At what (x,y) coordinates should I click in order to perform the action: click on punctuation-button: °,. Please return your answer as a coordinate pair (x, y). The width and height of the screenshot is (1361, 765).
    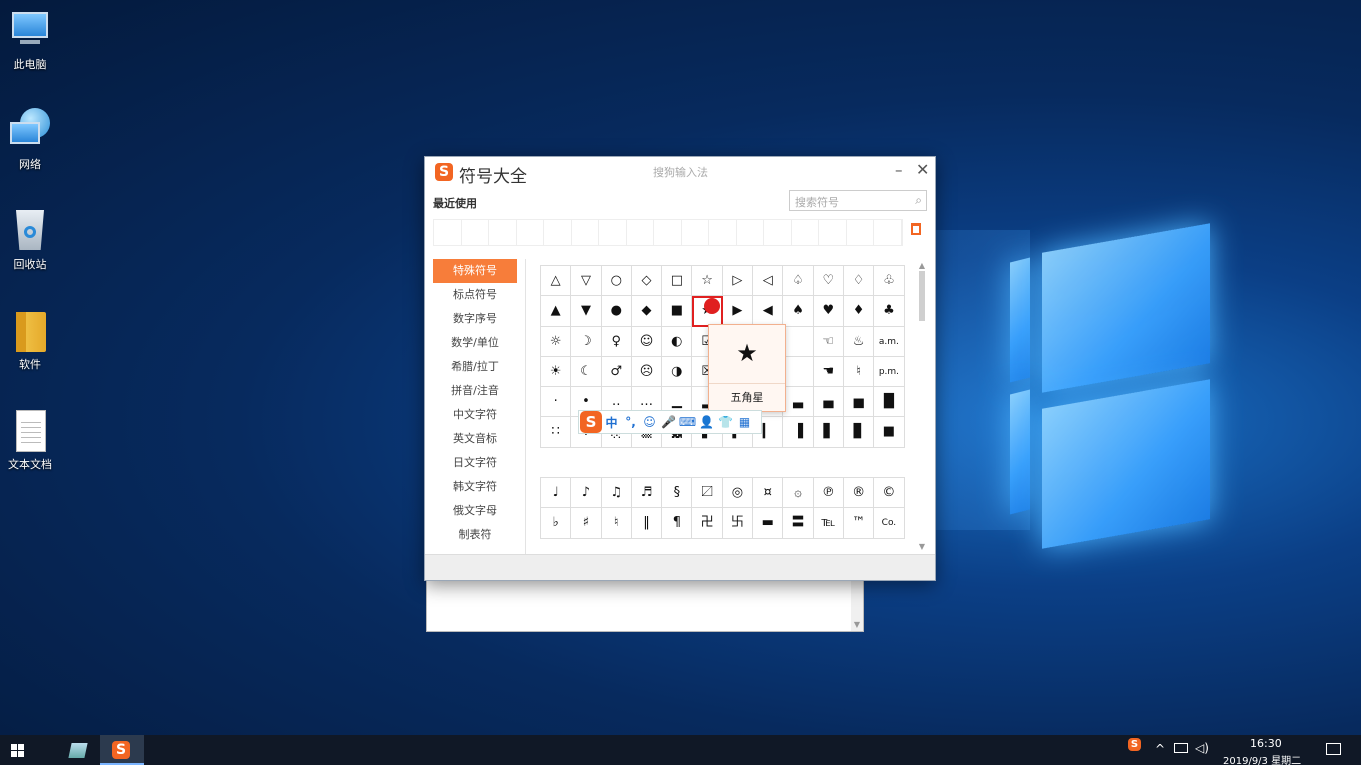
    Looking at the image, I should click on (630, 422).